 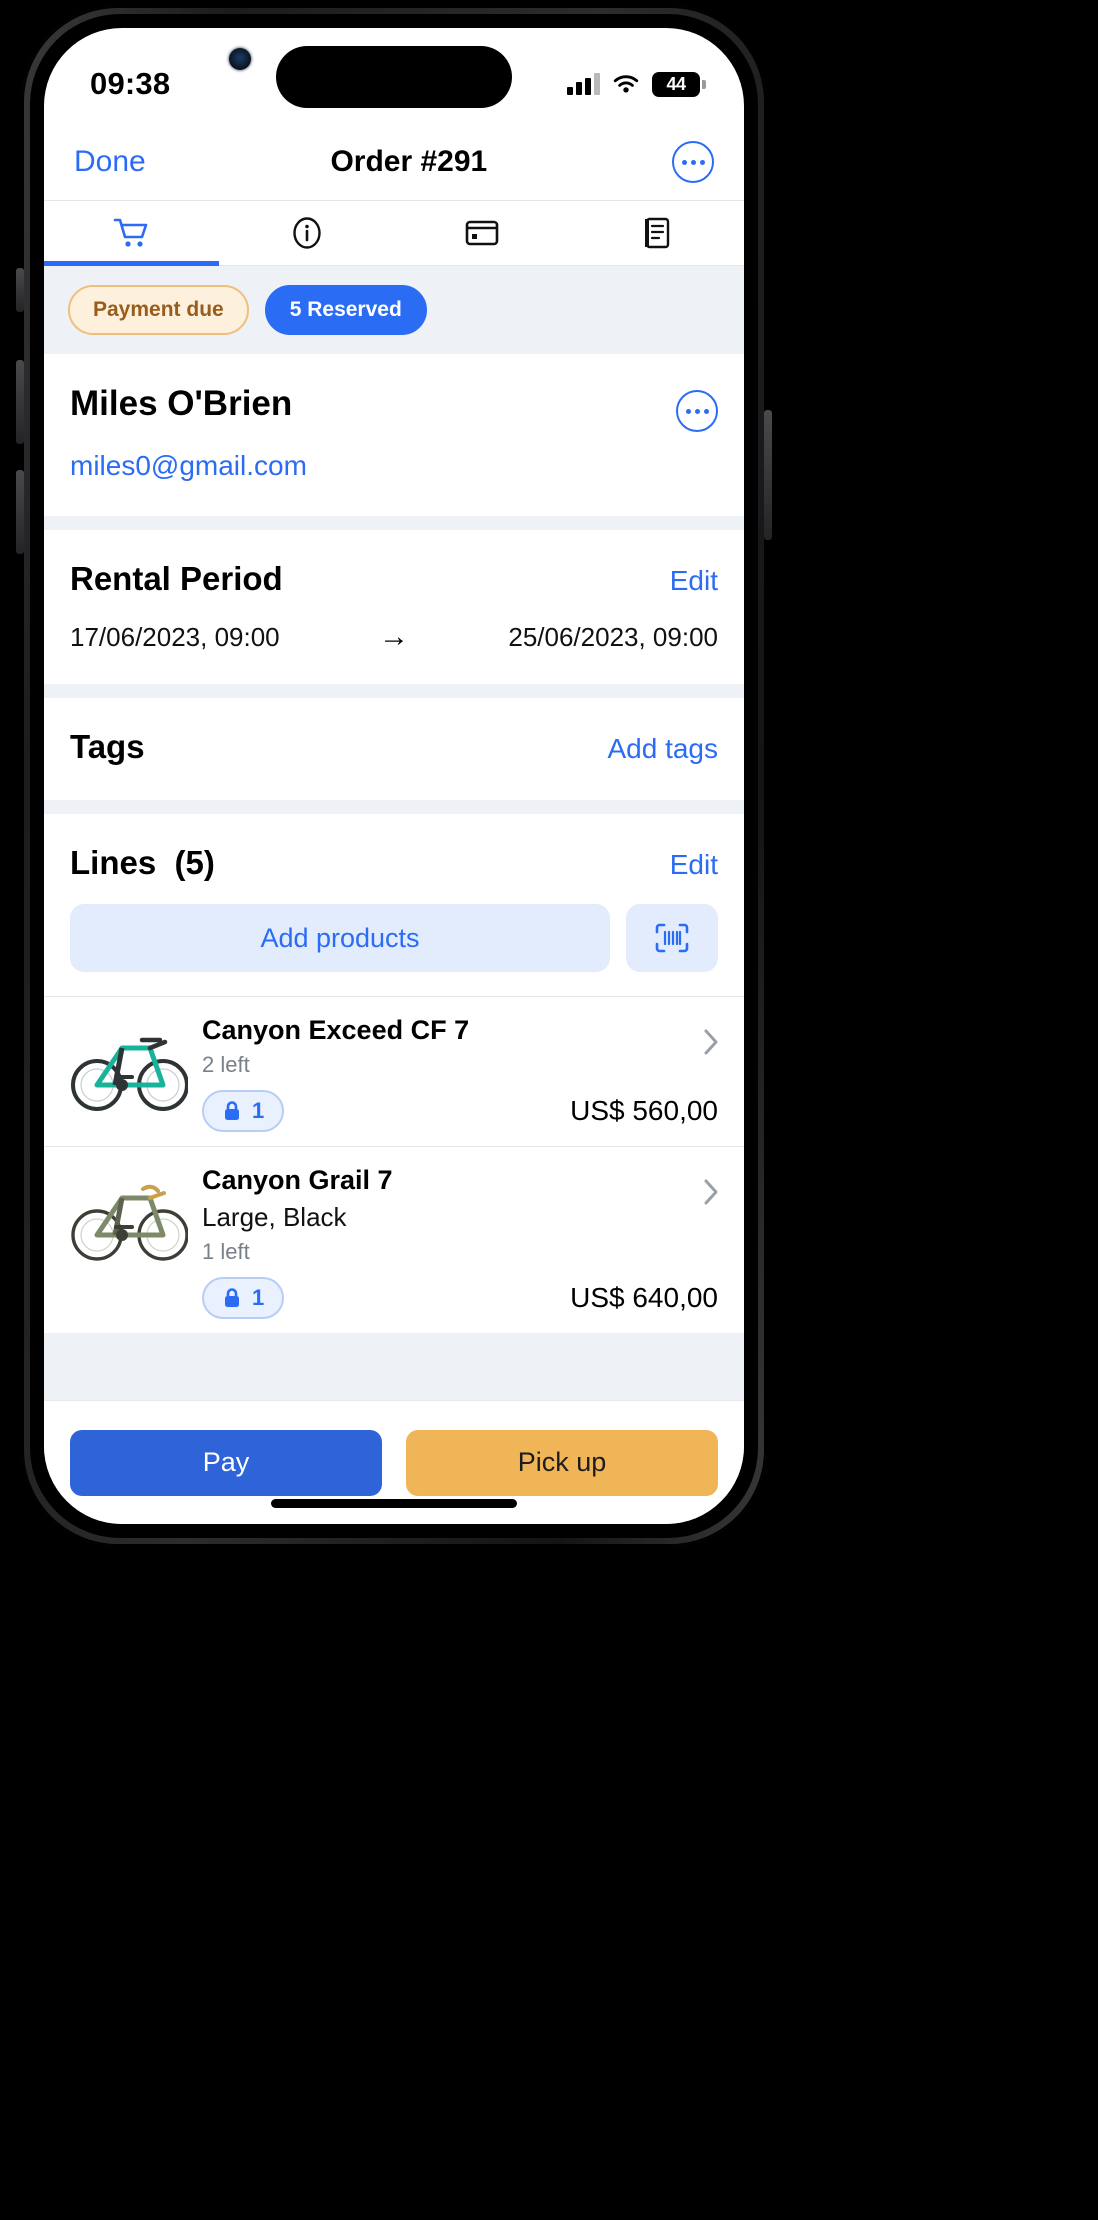 I want to click on lines-edit-button: Edit, so click(x=694, y=865).